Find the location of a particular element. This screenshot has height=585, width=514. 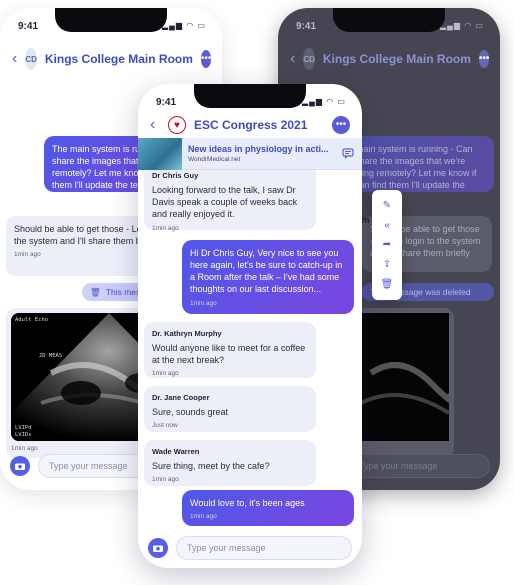

chat-header: ‹ ♥ ESC Congress 2021 ••• is located at coordinates (250, 125).